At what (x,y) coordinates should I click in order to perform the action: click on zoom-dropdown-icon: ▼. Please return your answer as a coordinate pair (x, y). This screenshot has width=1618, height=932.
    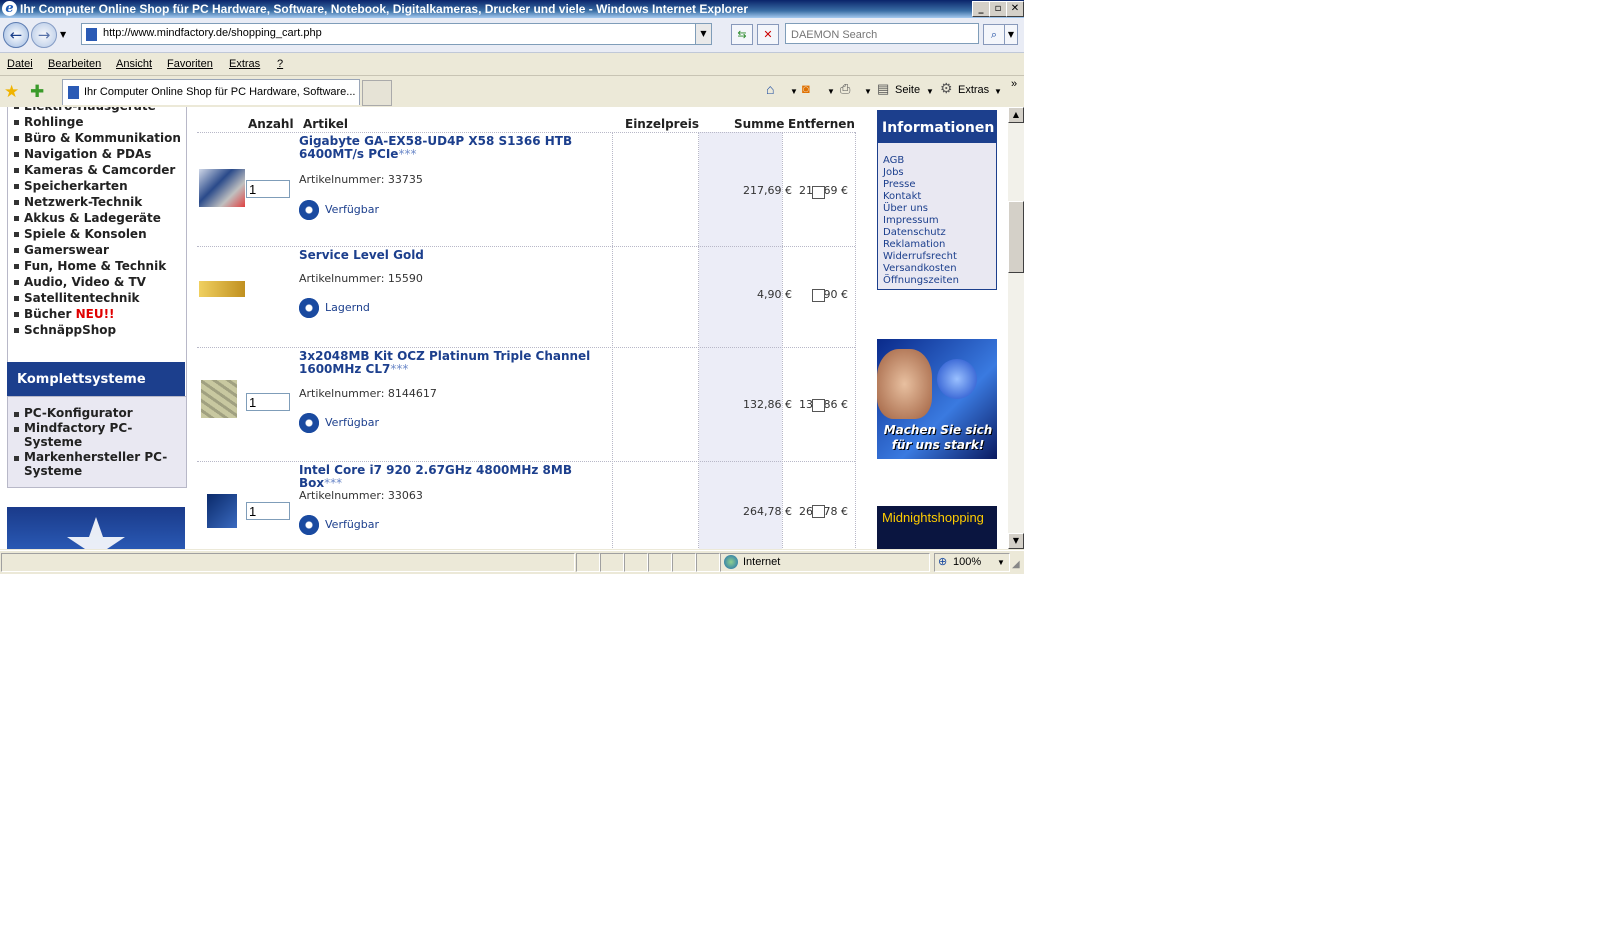
    Looking at the image, I should click on (1001, 562).